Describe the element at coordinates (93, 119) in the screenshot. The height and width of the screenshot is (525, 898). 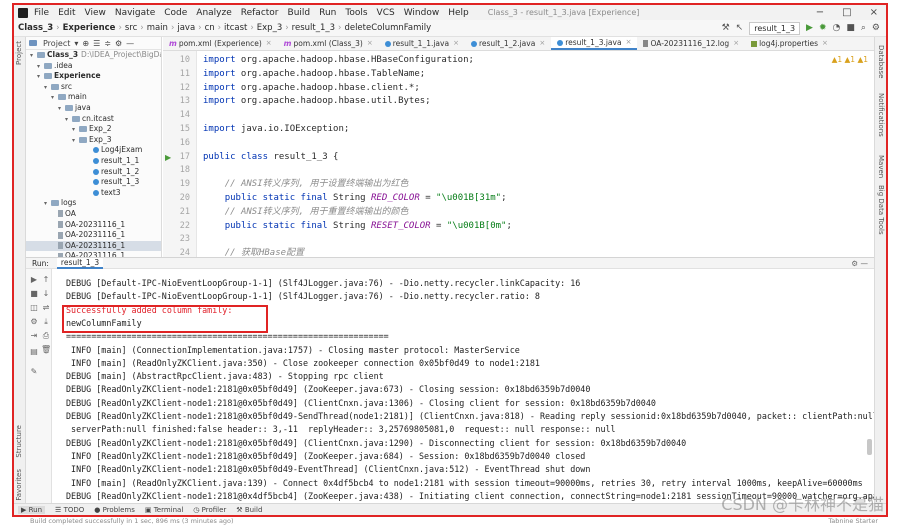
I see `tree-item: ▾ cn.itcast` at that location.